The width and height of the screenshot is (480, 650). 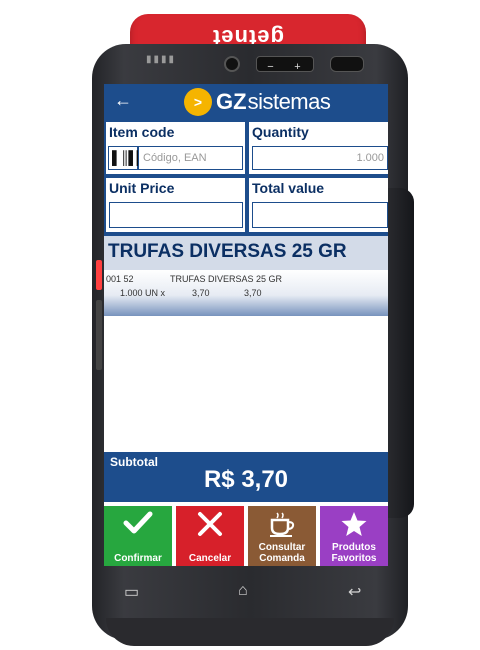 I want to click on item-unit-price: 3,70, so click(x=201, y=293).